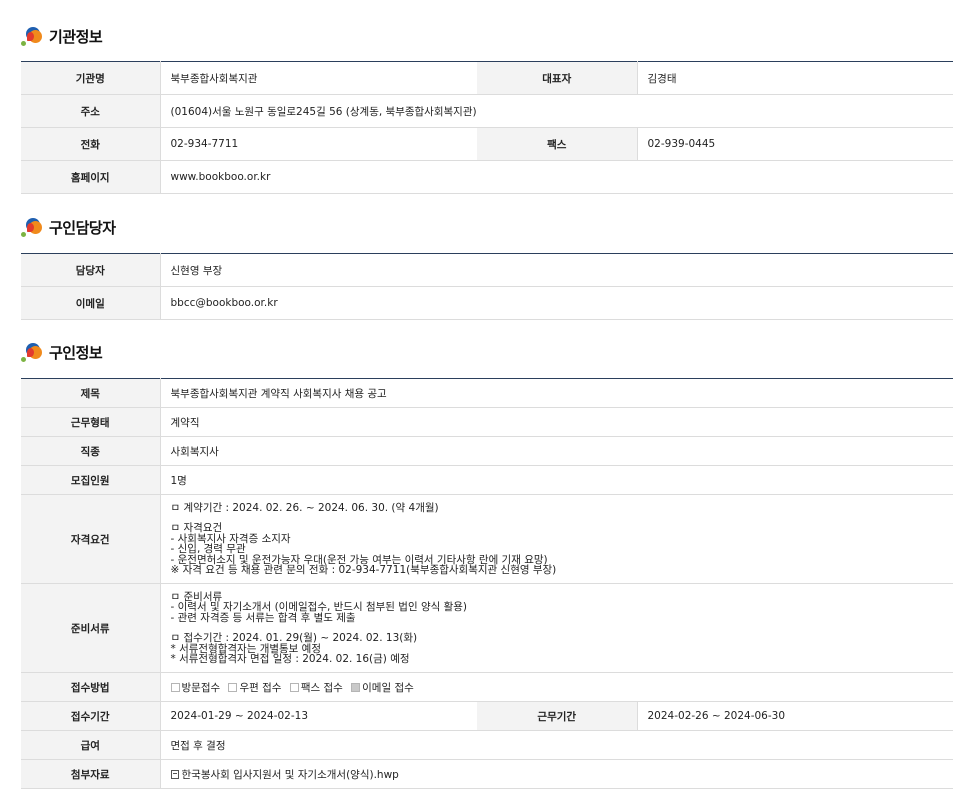  Describe the element at coordinates (556, 177) in the screenshot. I see `org-home-link: www.bookboo.or.kr` at that location.